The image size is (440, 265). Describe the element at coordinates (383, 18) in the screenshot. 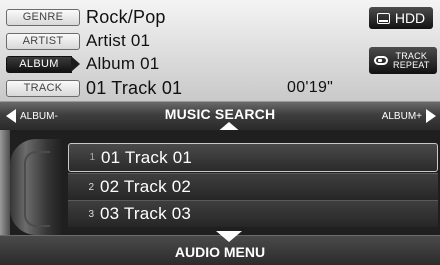

I see `hdd-icon` at that location.